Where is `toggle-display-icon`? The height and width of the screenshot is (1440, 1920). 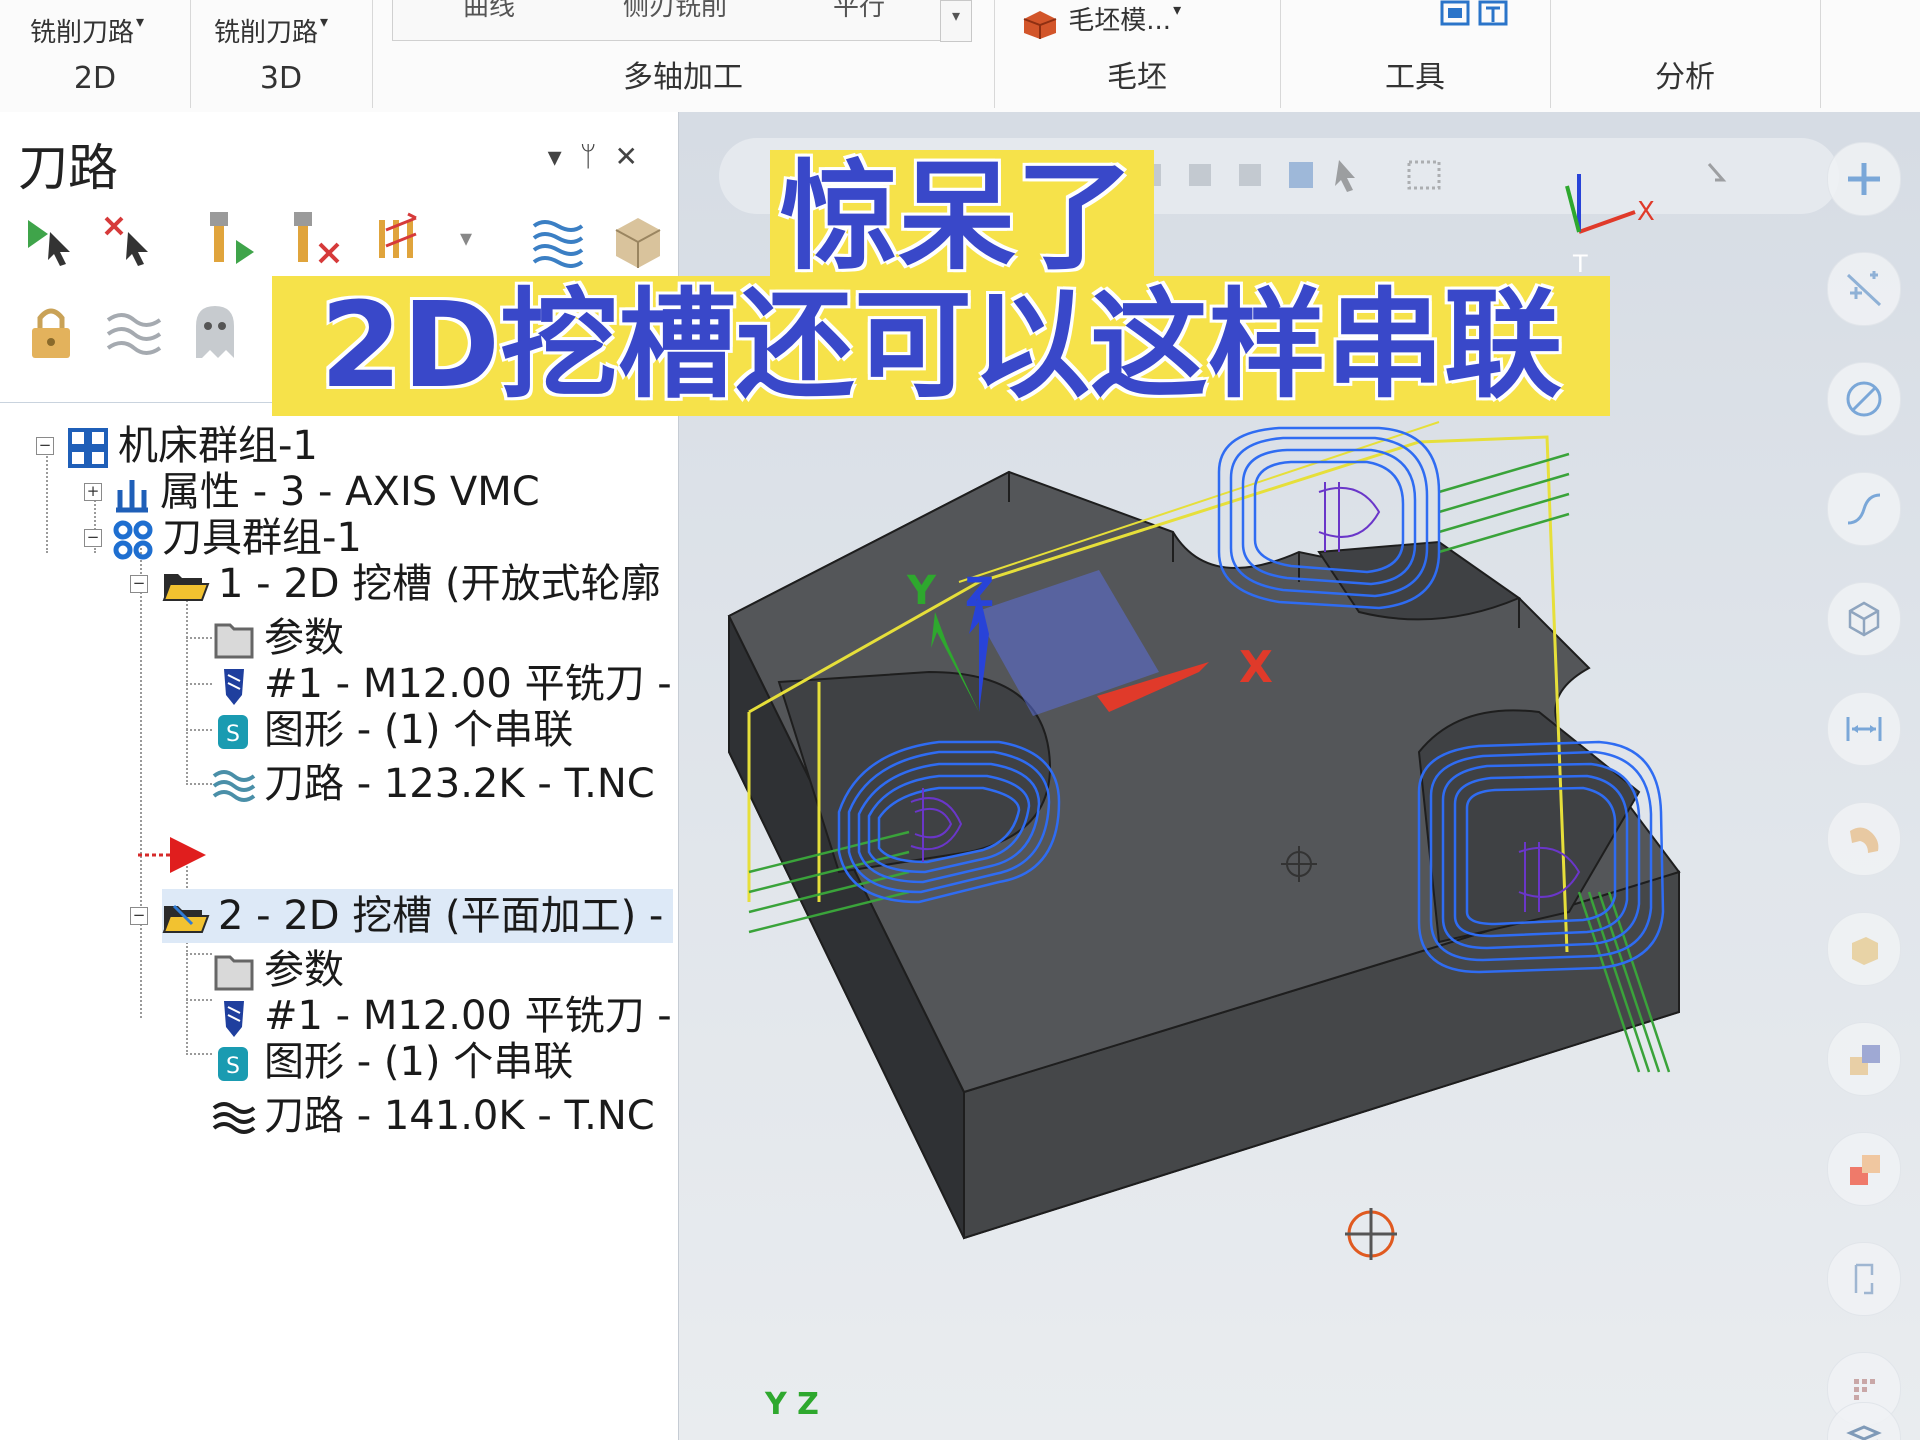
toggle-display-icon is located at coordinates (134, 333).